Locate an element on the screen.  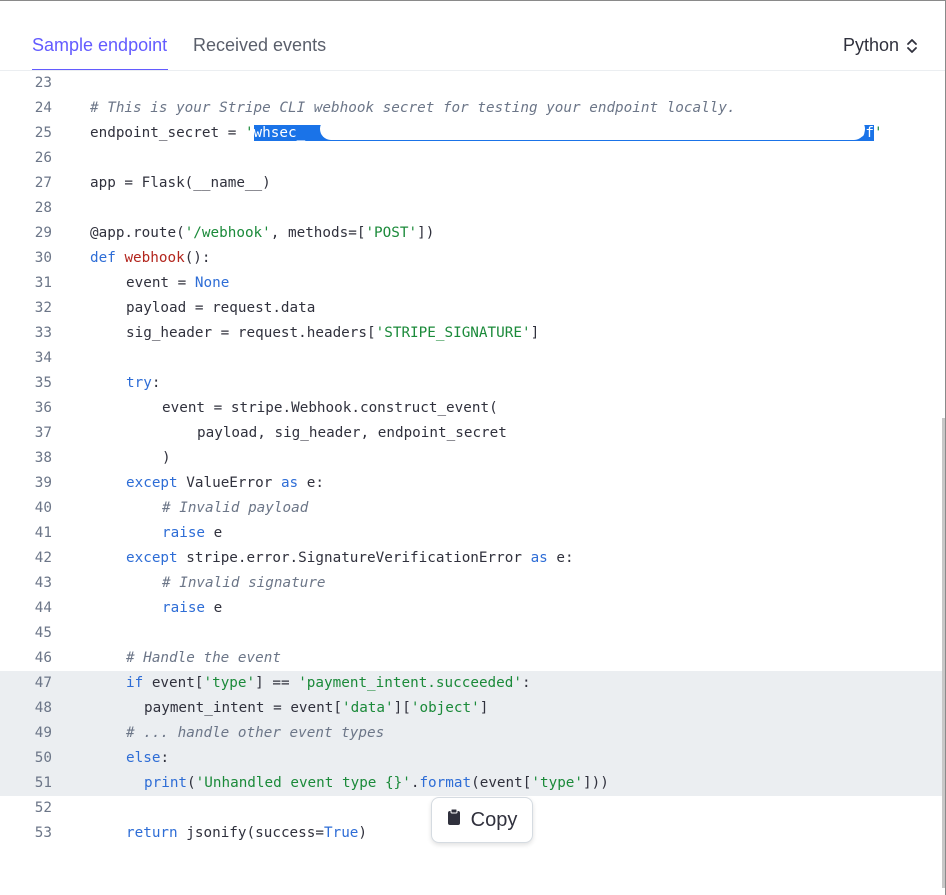
line-number: 42 is located at coordinates (43, 558).